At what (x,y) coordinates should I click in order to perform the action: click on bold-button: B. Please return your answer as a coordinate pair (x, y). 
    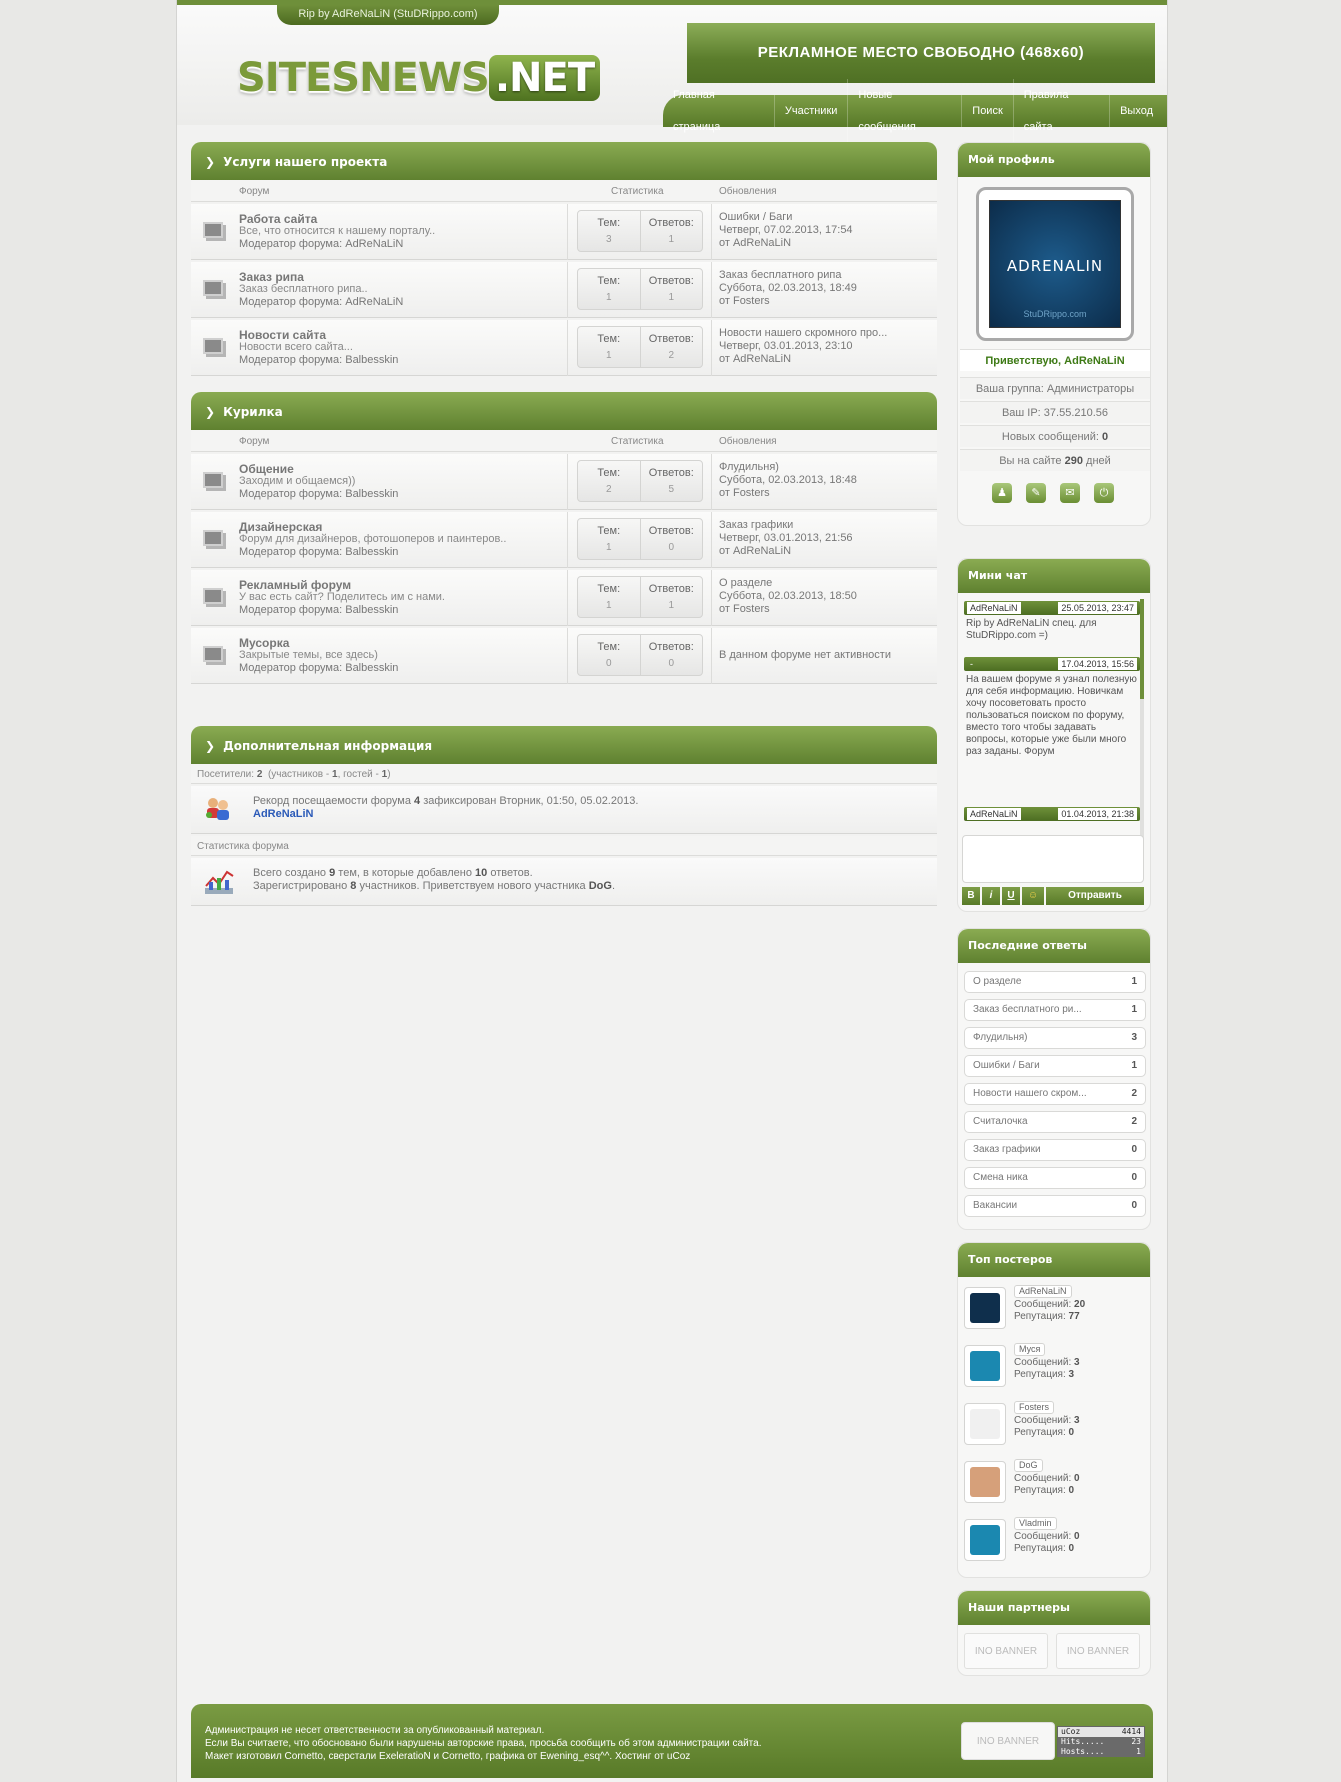
    Looking at the image, I should click on (971, 896).